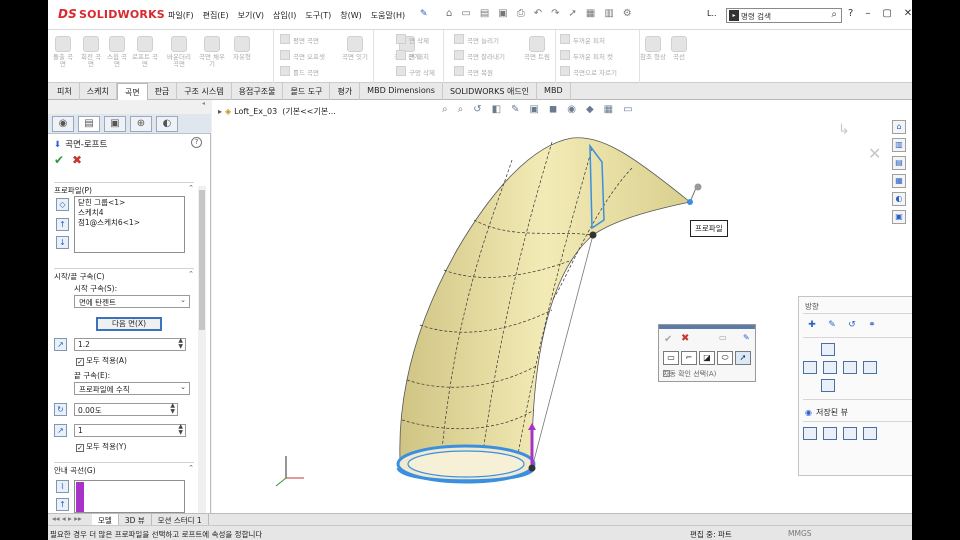  I want to click on select-open-loop-icon: ⌐, so click(689, 358).